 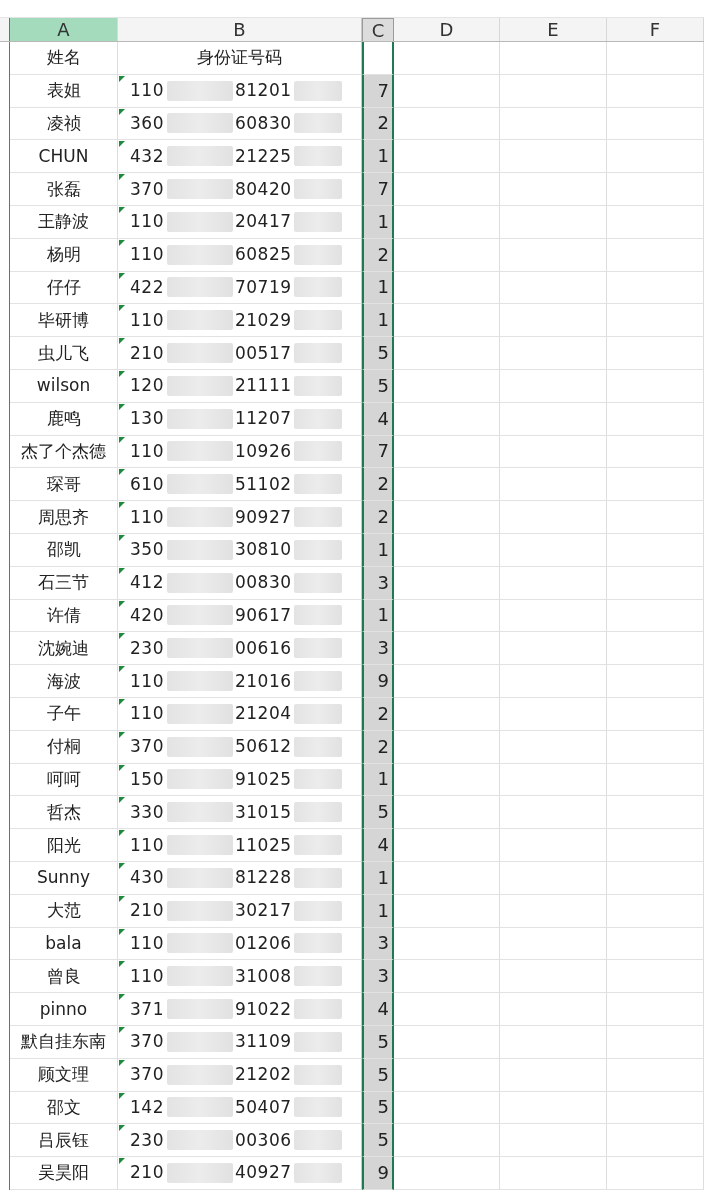 What do you see at coordinates (263, 648) in the screenshot?
I see `id-number-text: 00616` at bounding box center [263, 648].